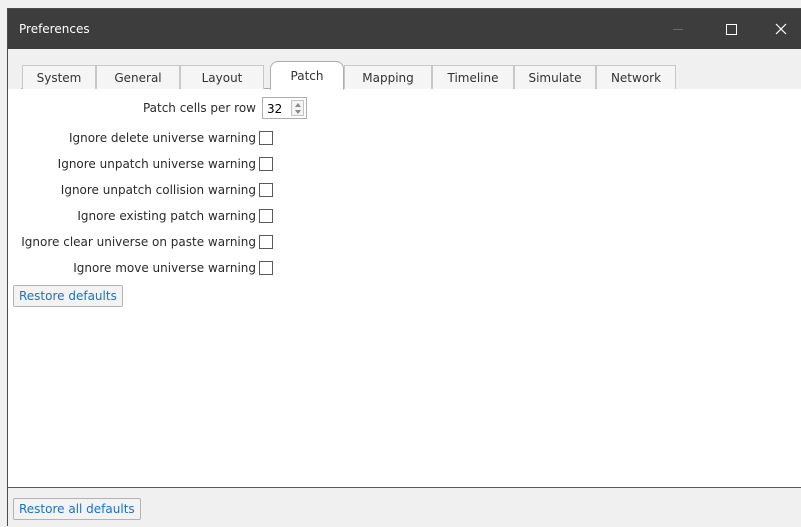 The image size is (801, 527). I want to click on spin-buttons, so click(297, 108).